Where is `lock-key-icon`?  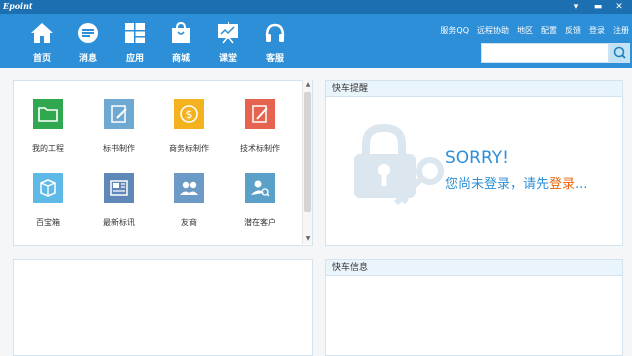 lock-key-icon is located at coordinates (399, 165).